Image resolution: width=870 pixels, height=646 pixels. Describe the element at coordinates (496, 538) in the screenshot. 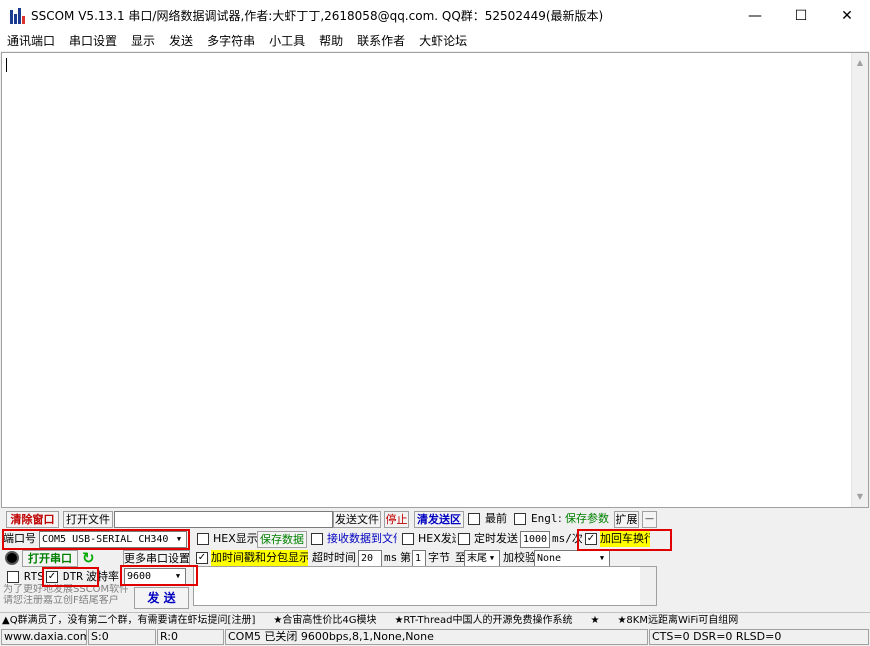

I see `timed-send-label: 定时发送` at that location.